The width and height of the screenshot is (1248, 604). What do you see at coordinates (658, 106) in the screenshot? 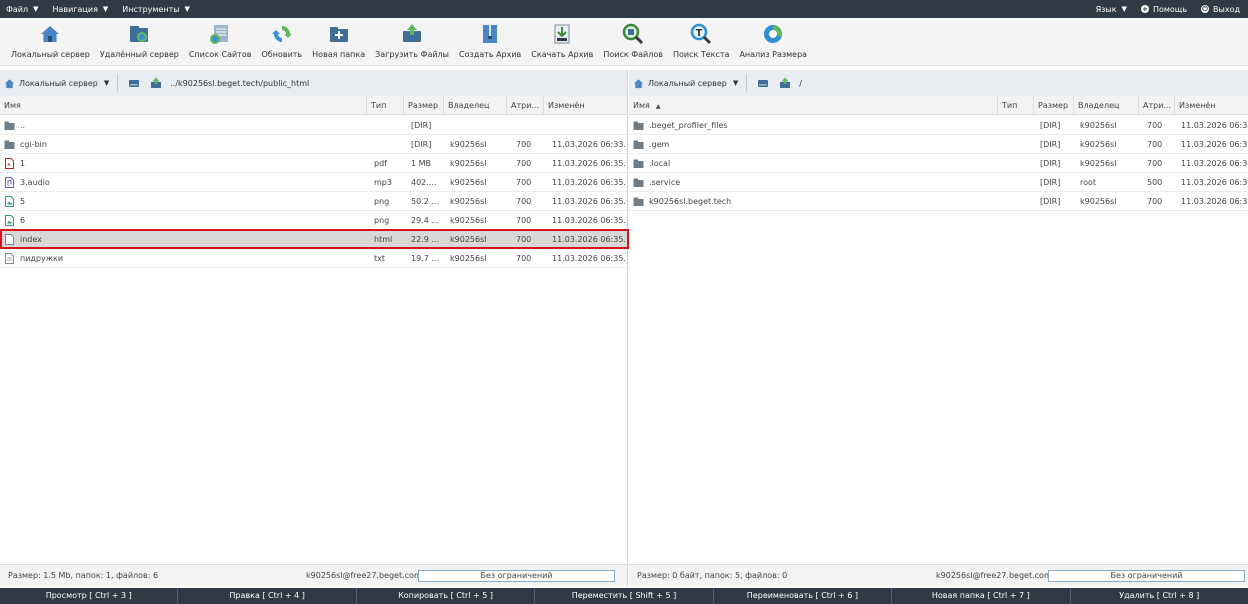
I see `sort-asc-icon: ▲` at bounding box center [658, 106].